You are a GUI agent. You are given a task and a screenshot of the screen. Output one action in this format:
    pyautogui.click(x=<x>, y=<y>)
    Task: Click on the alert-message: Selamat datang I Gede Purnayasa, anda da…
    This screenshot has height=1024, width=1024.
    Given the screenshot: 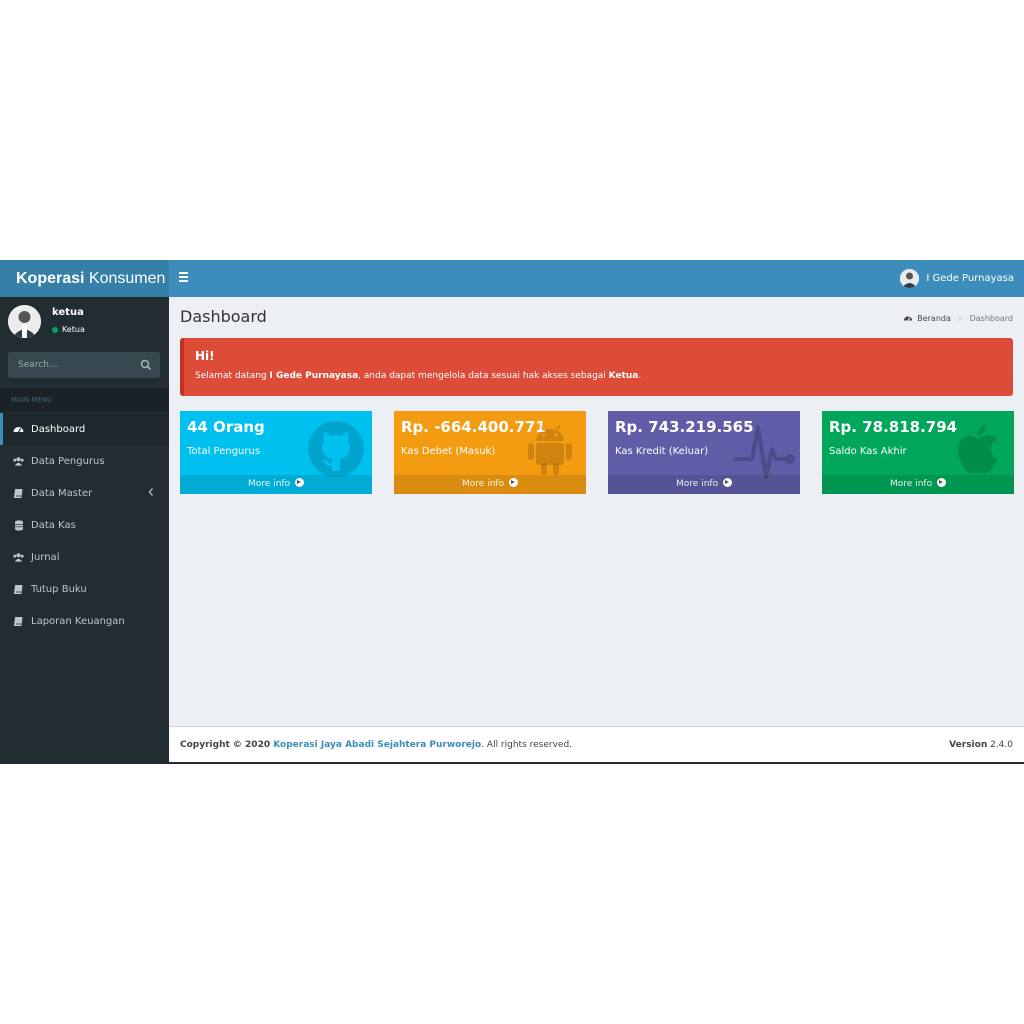 What is the action you would take?
    pyautogui.click(x=418, y=376)
    